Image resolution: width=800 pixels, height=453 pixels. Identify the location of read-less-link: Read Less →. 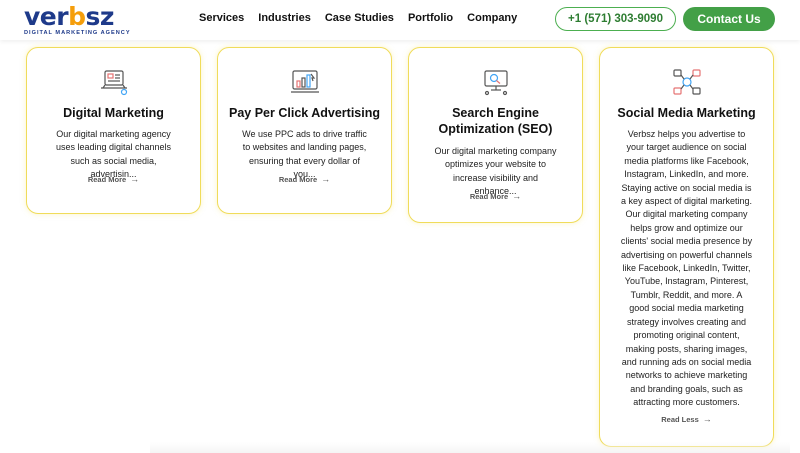
(686, 419).